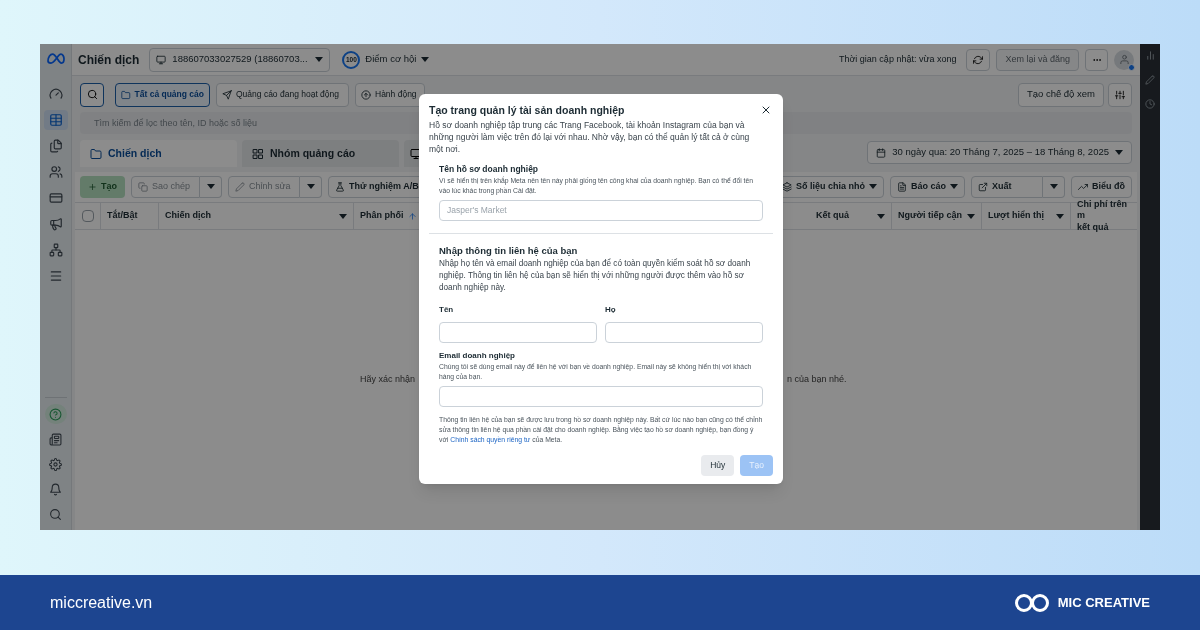 Image resolution: width=1200 pixels, height=630 pixels. What do you see at coordinates (718, 465) in the screenshot?
I see `cancel-button: Hủy` at bounding box center [718, 465].